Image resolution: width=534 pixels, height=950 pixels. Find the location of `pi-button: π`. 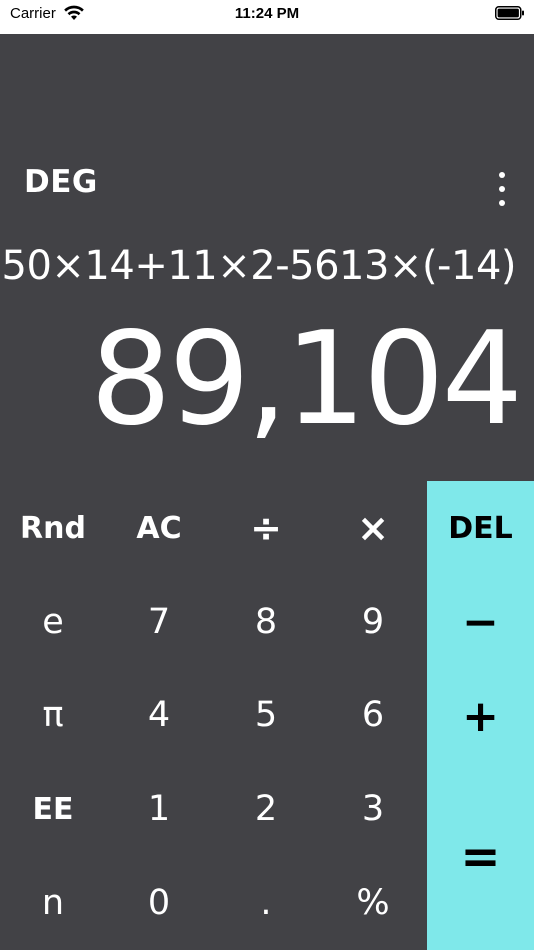

pi-button: π is located at coordinates (53, 715).